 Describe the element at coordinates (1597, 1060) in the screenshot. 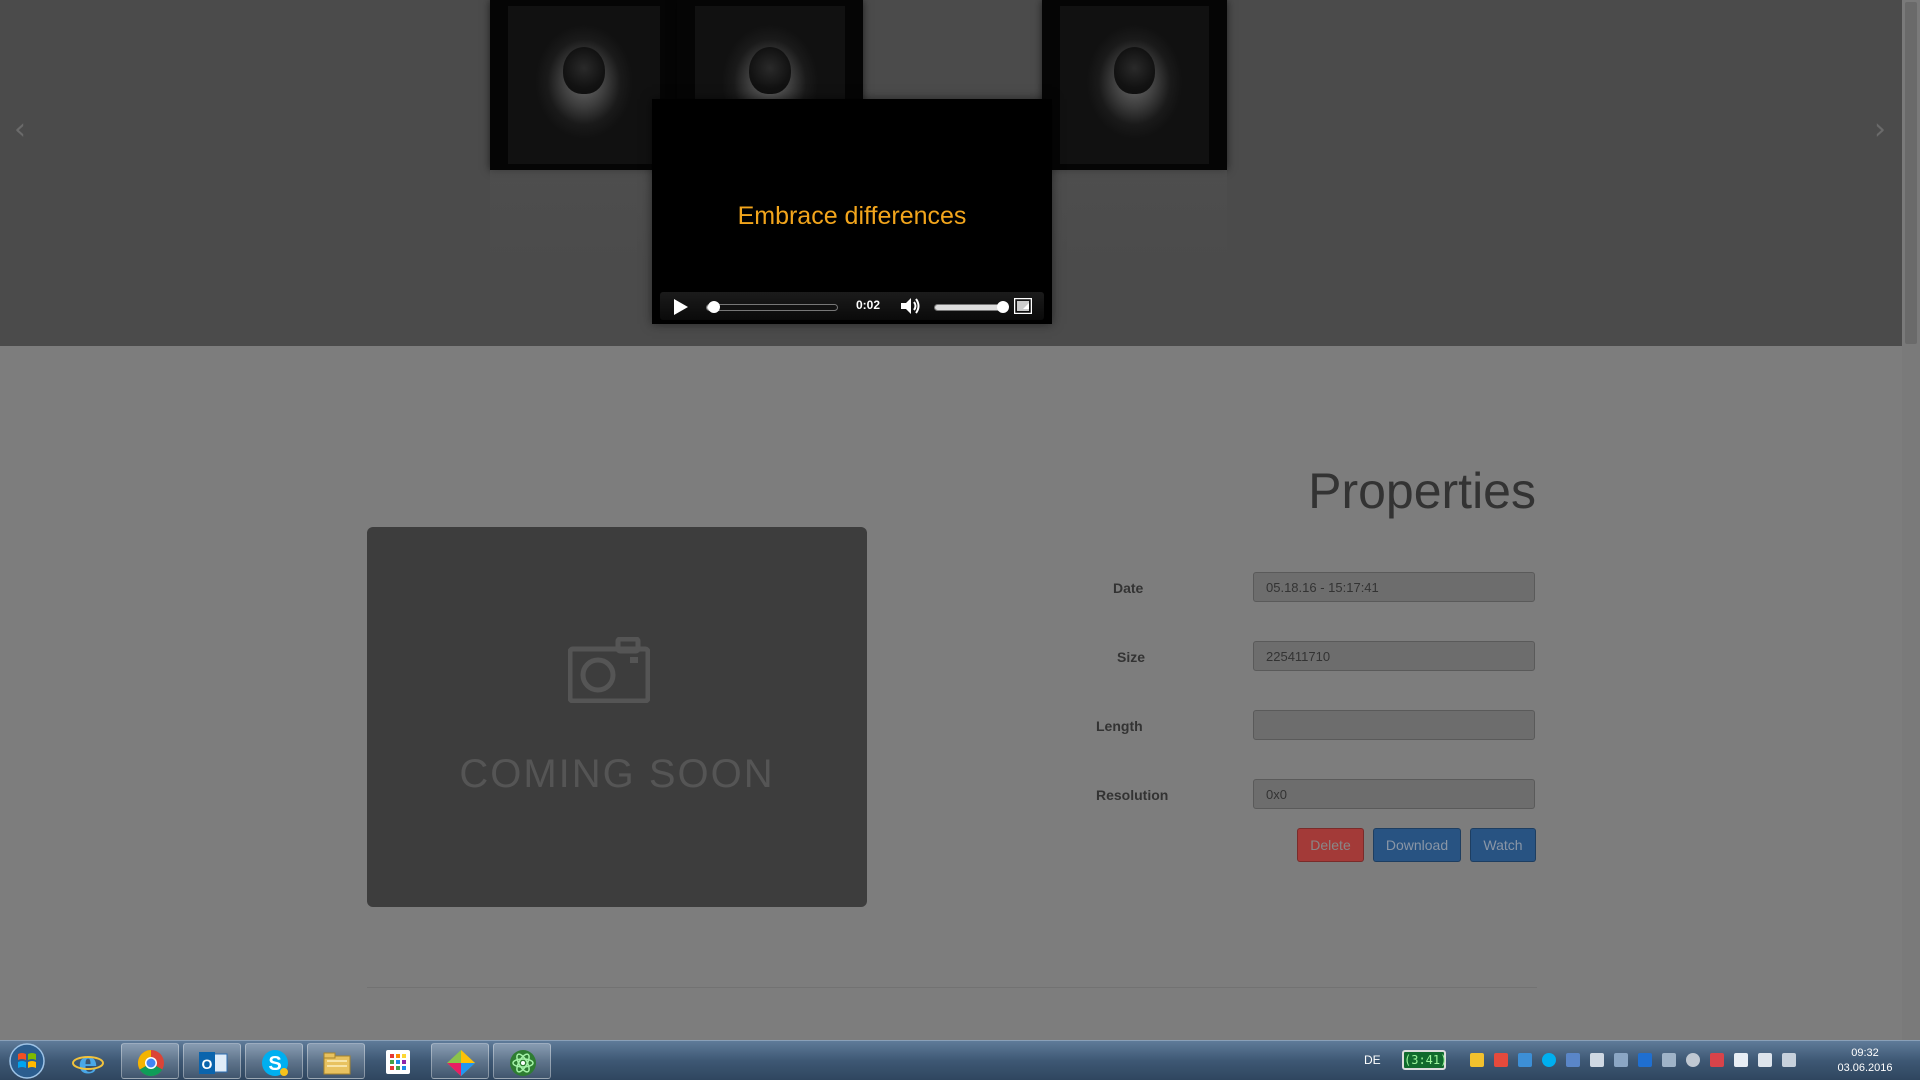

I see `tray-lock-icon` at that location.